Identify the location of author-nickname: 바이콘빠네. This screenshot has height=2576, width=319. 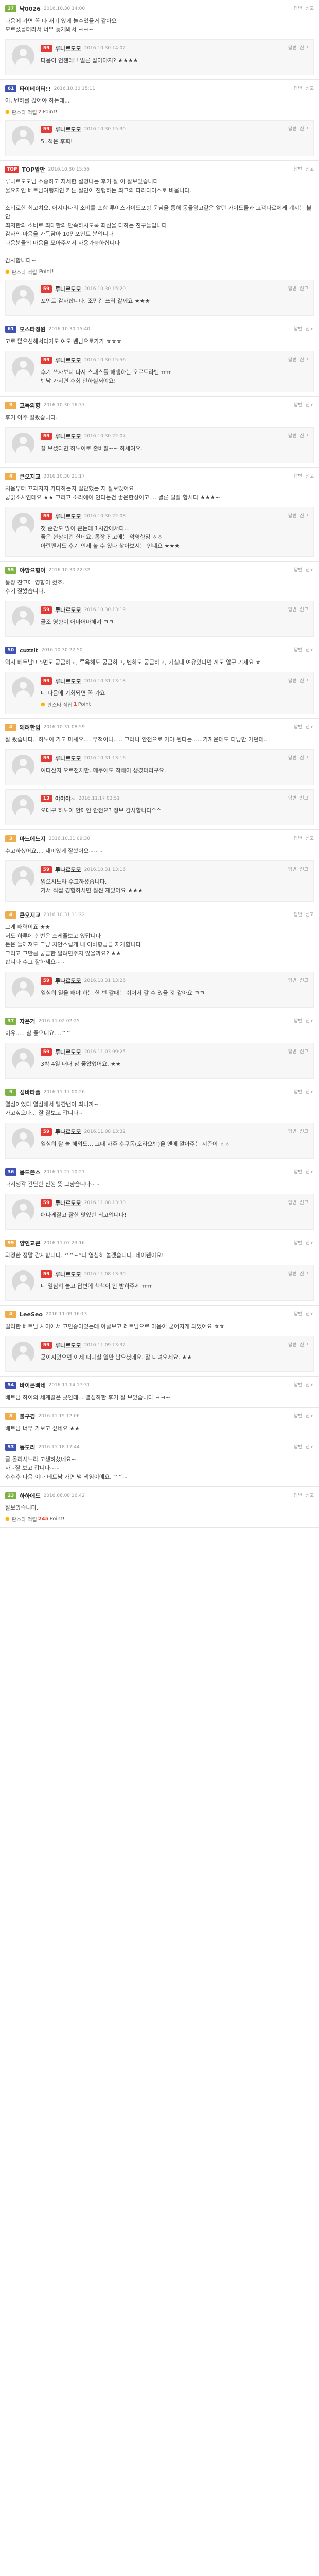
(33, 1385).